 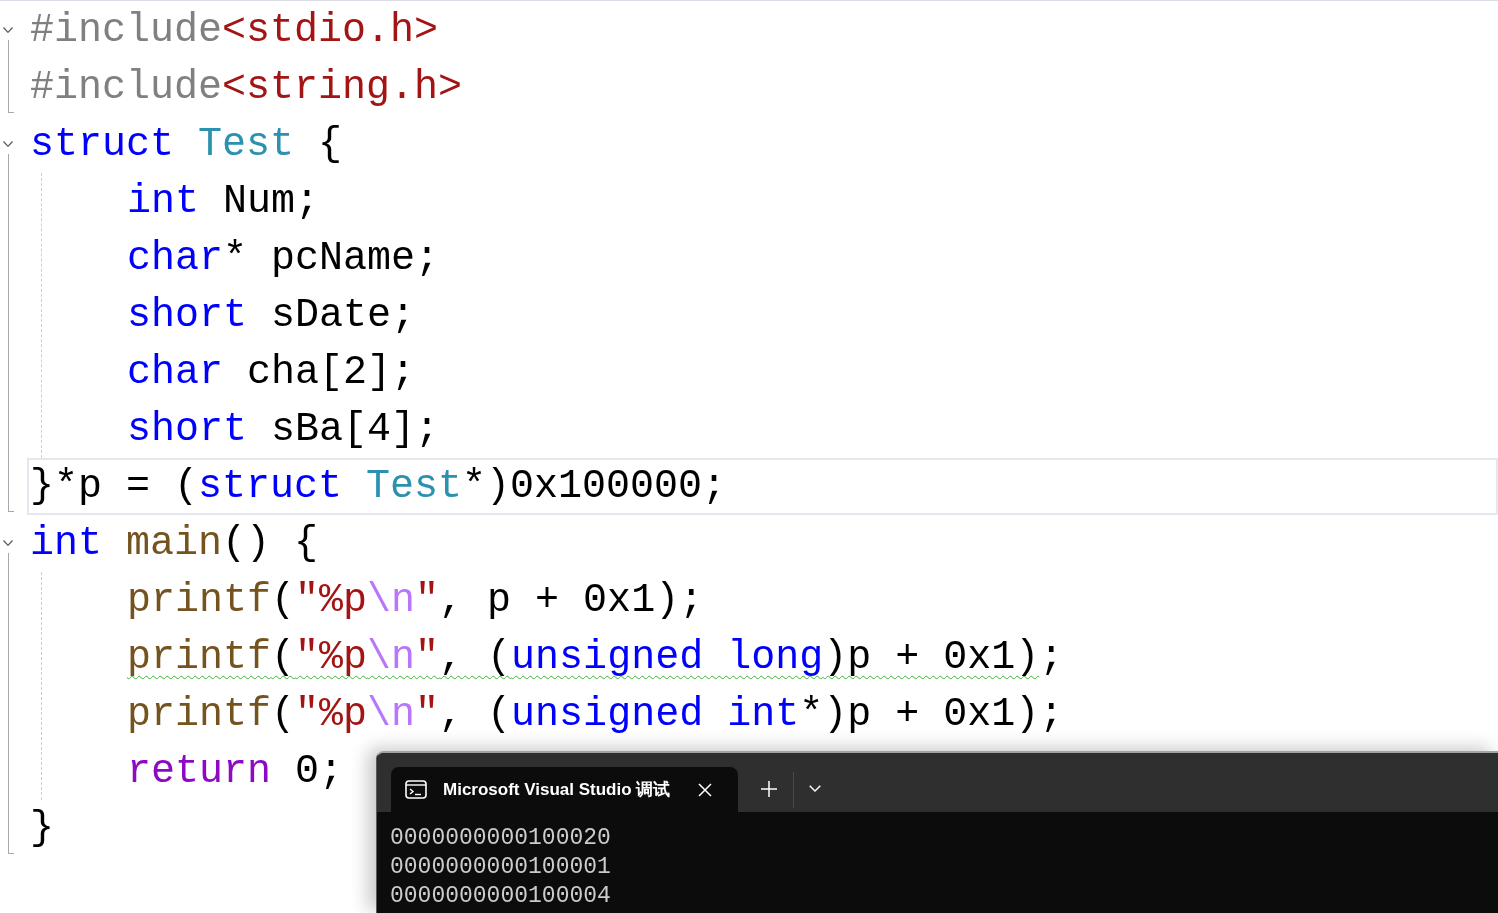 I want to click on code-line: #include<stdio.h>, so click(x=234, y=30).